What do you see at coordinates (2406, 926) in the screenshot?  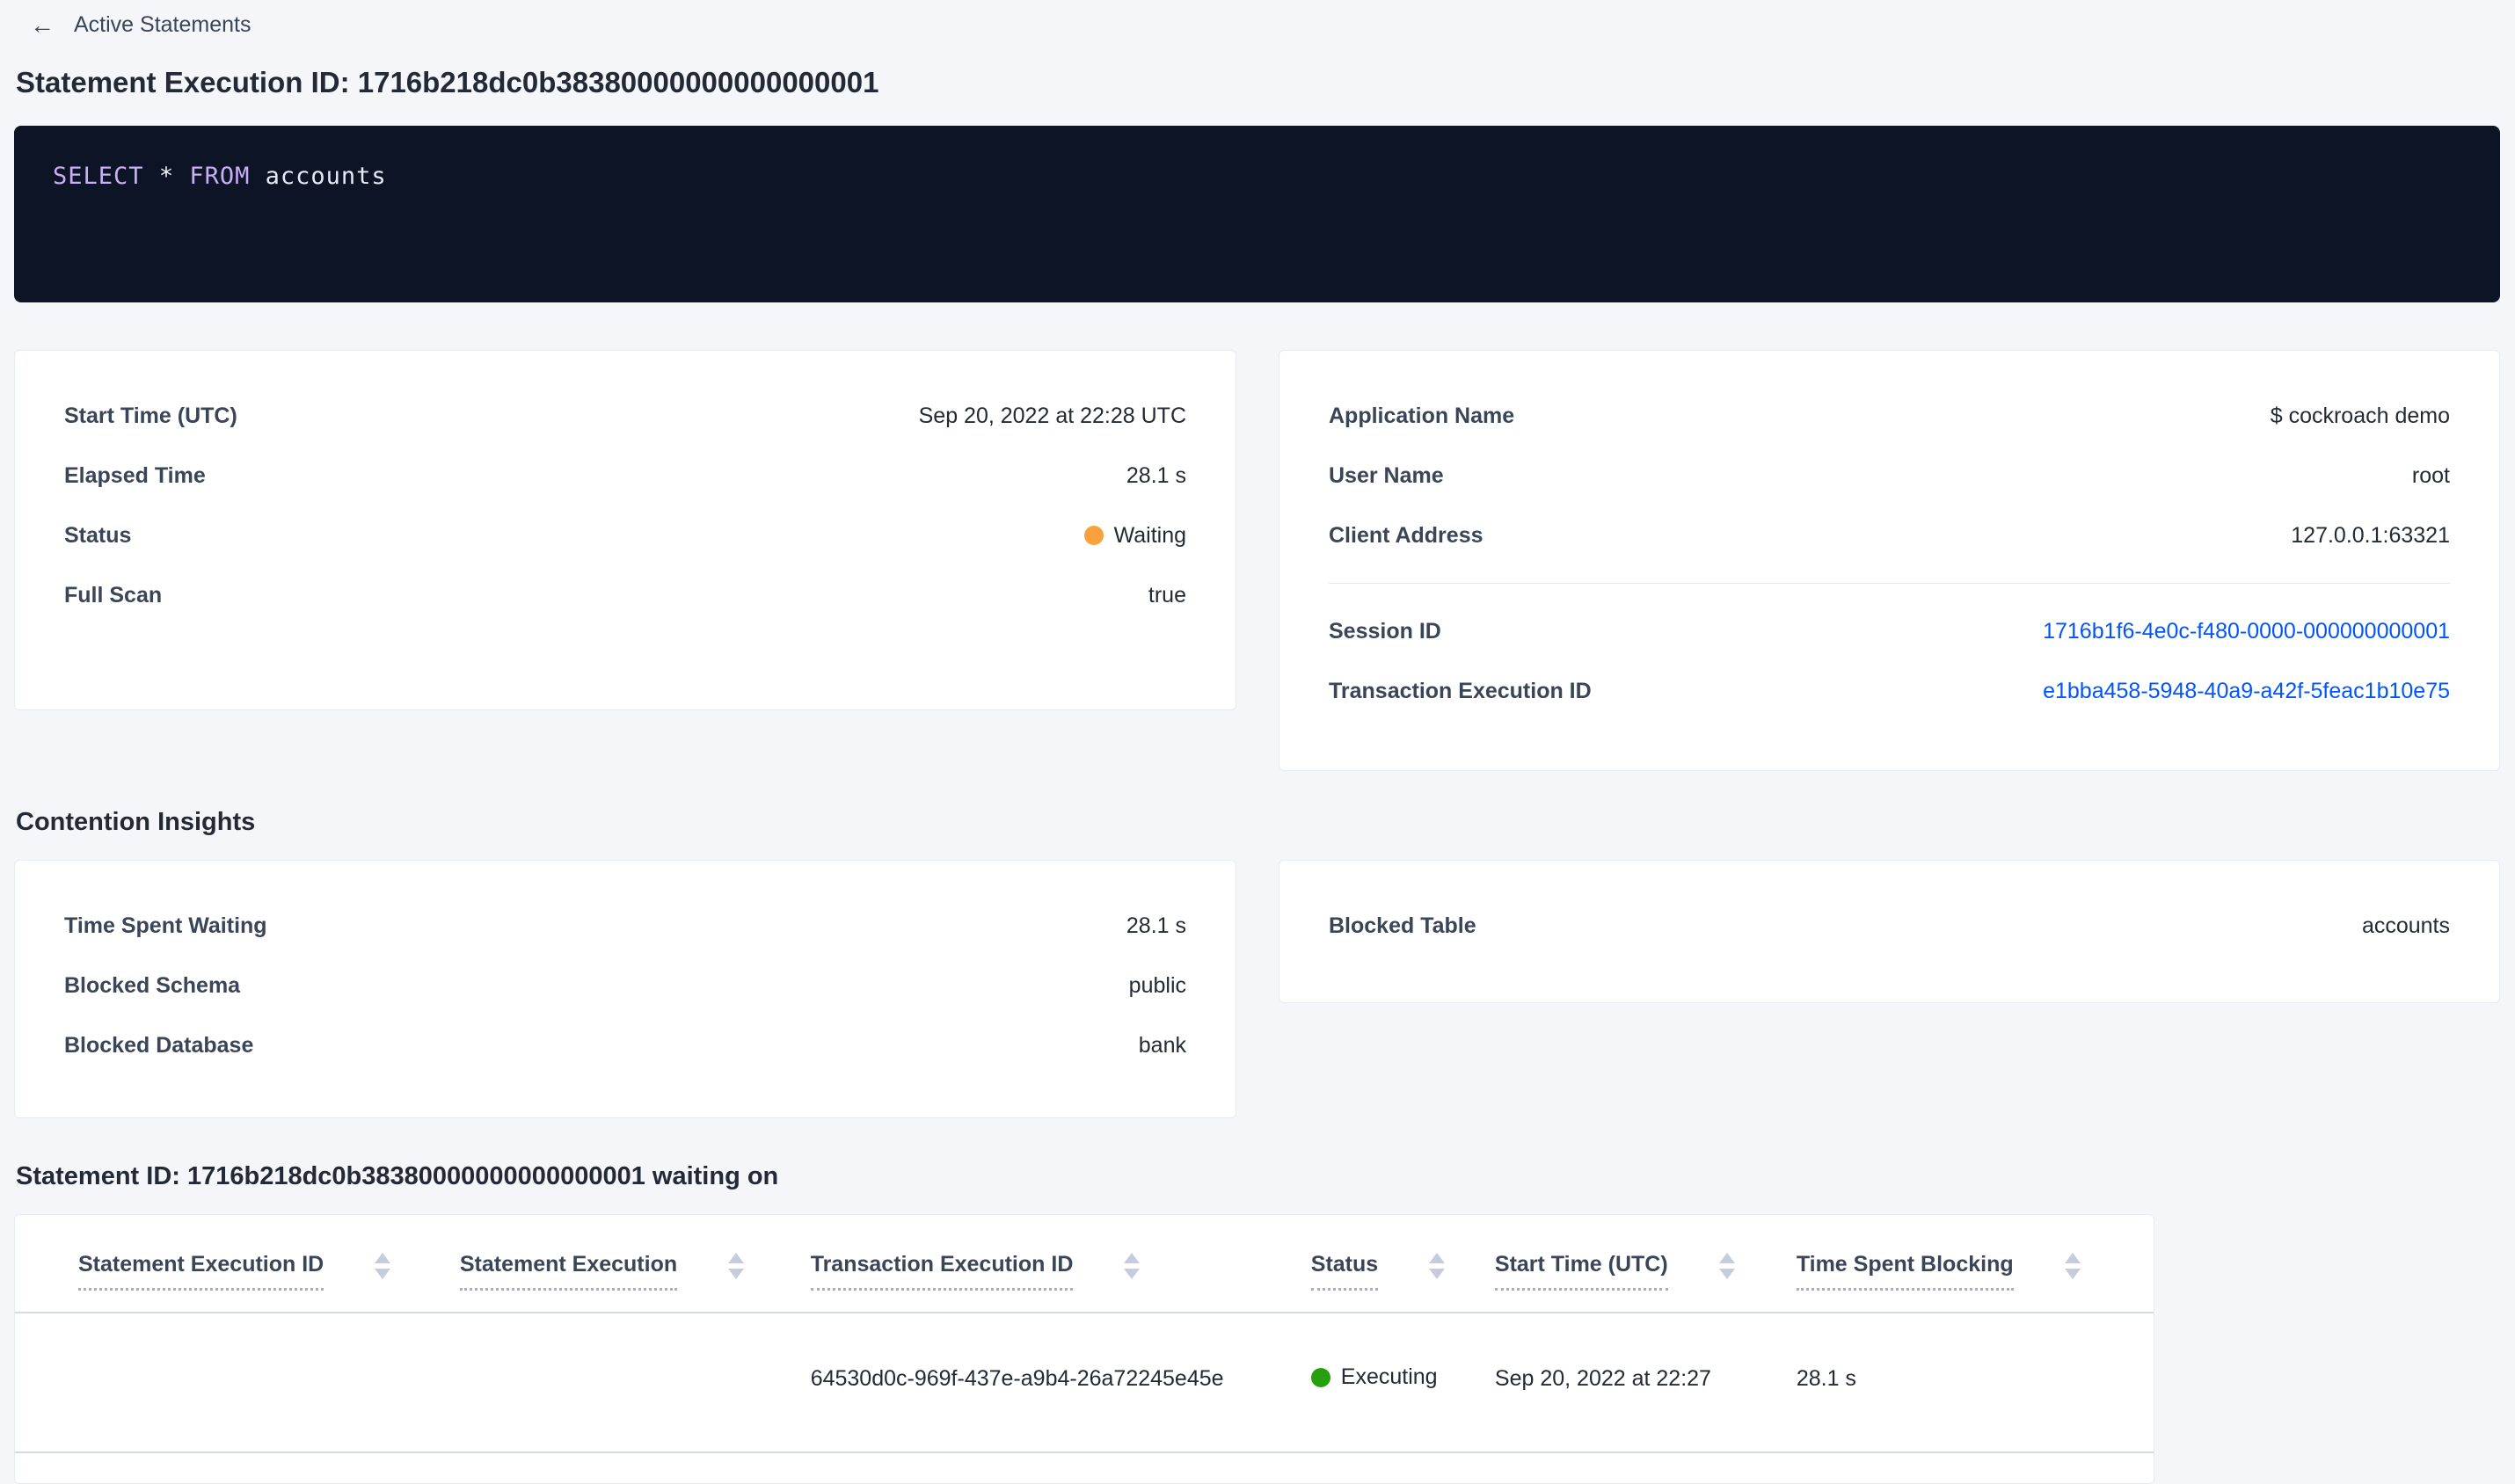 I see `blocked-table-value: accounts` at bounding box center [2406, 926].